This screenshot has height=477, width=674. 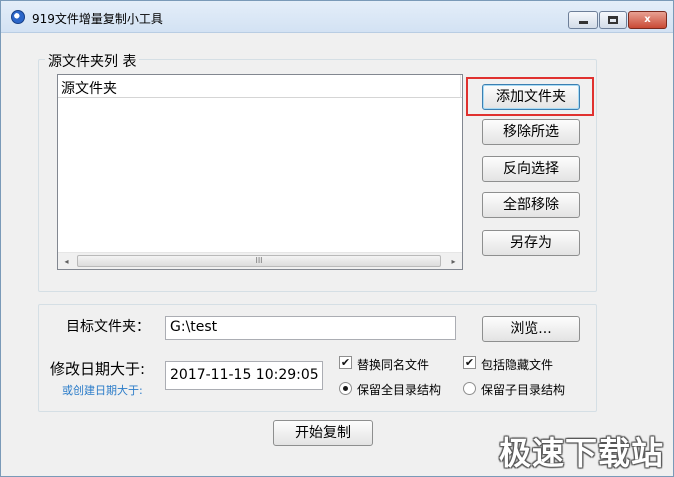 I want to click on app-logo-icon, so click(x=18, y=17).